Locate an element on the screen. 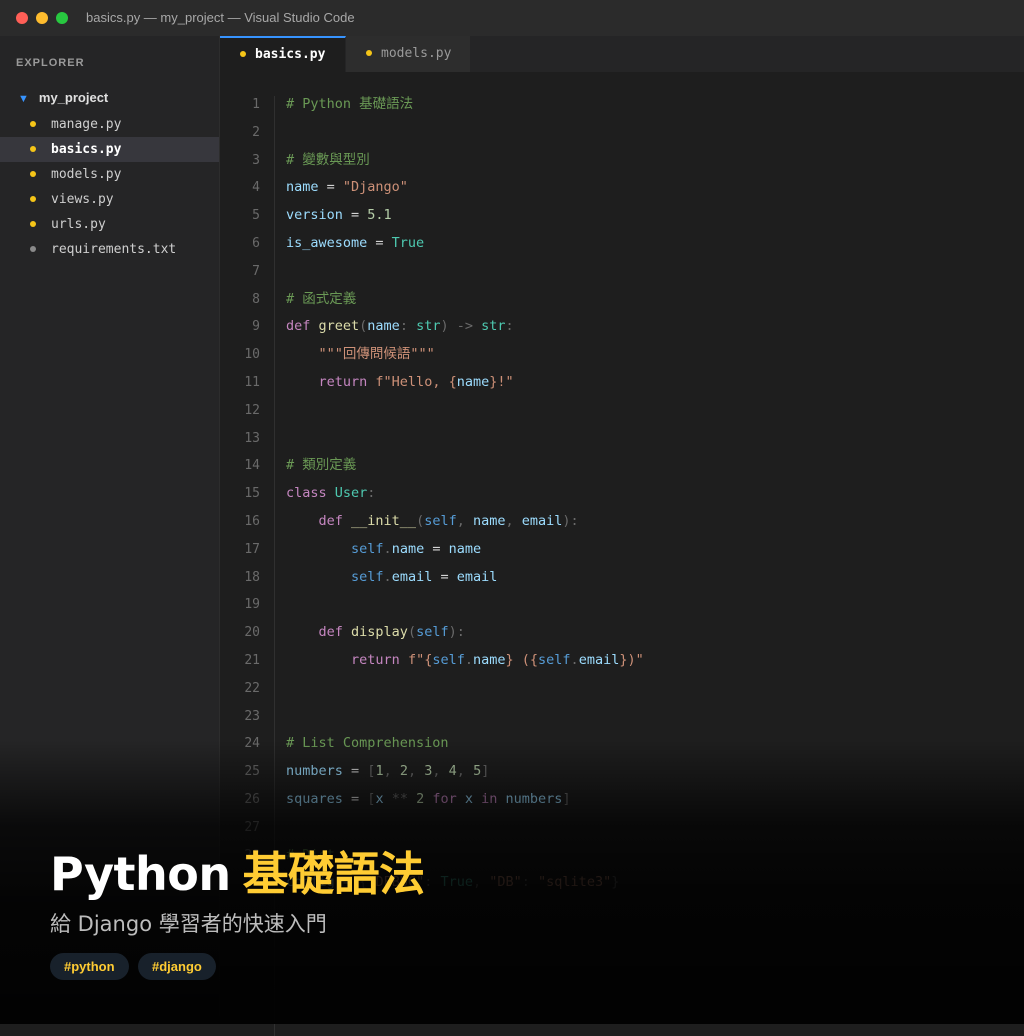 Image resolution: width=1024 pixels, height=1036 pixels. folder-my-project: ▼ my_project is located at coordinates (63, 97).